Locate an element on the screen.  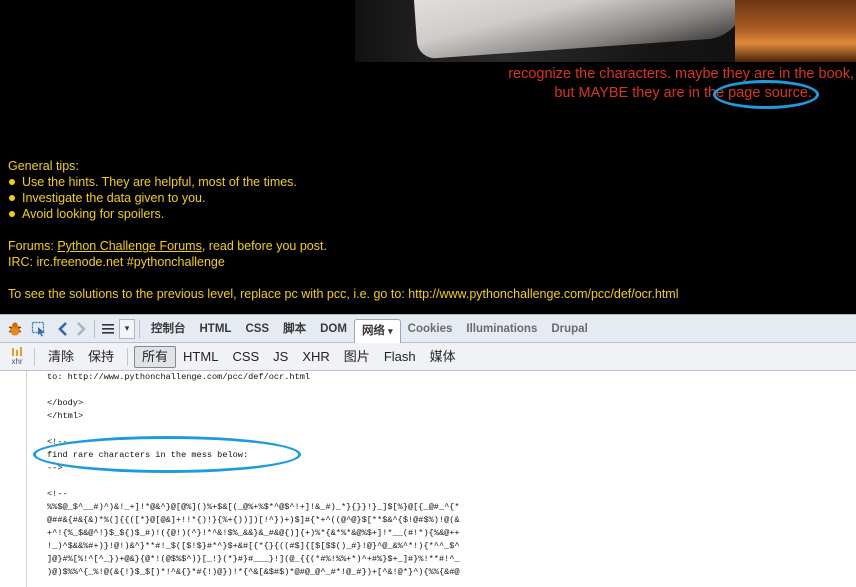
dropdown-arrow-icon: ▾ is located at coordinates (127, 328).